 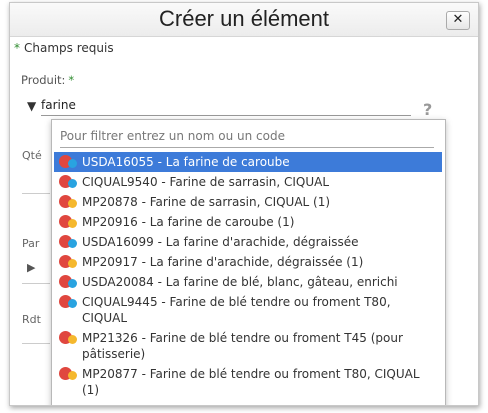 I want to click on play-icon: ▶, so click(x=31, y=267).